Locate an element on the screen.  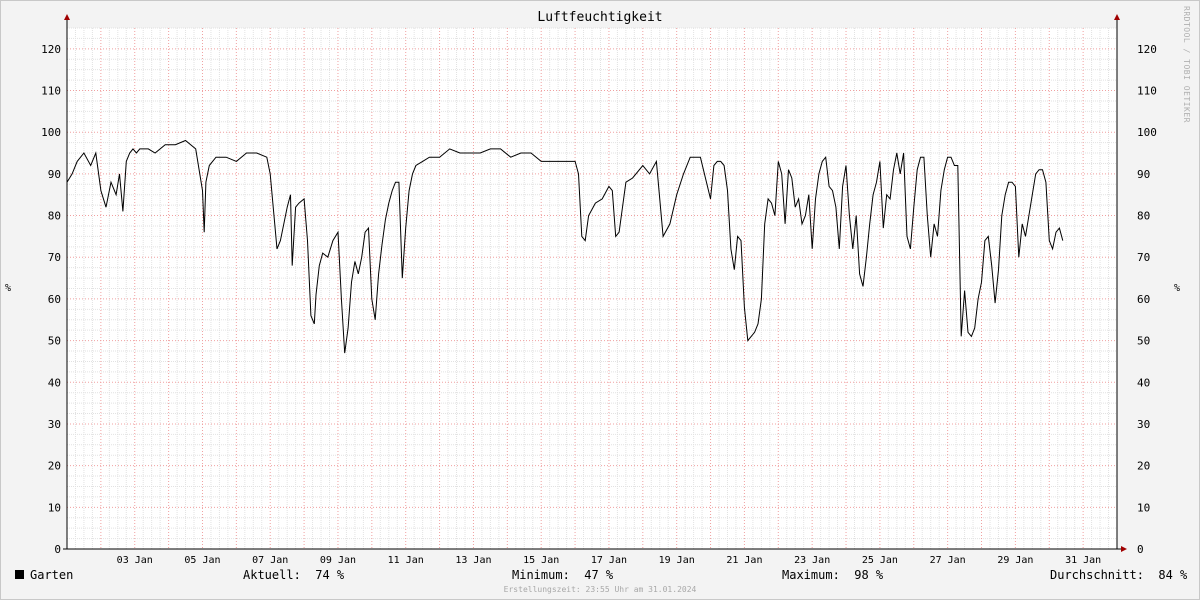
x-tick-label: 03 Jan is located at coordinates (135, 560).